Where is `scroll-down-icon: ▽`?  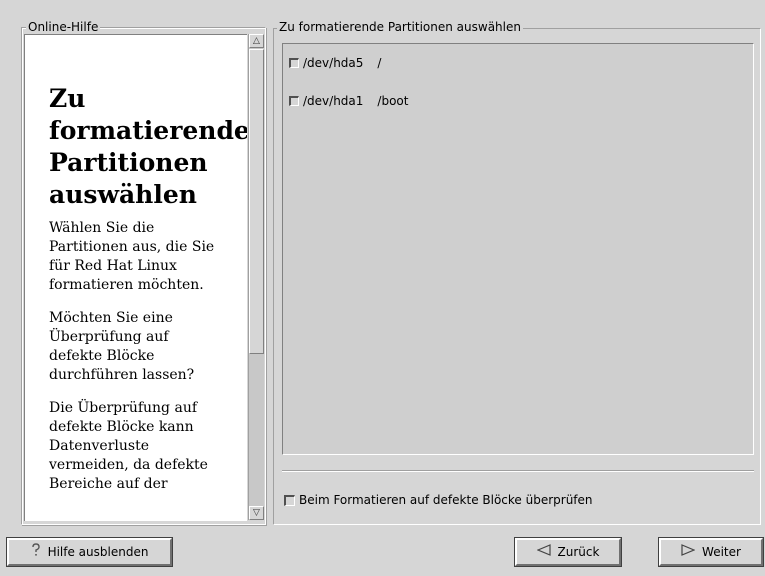 scroll-down-icon: ▽ is located at coordinates (256, 513).